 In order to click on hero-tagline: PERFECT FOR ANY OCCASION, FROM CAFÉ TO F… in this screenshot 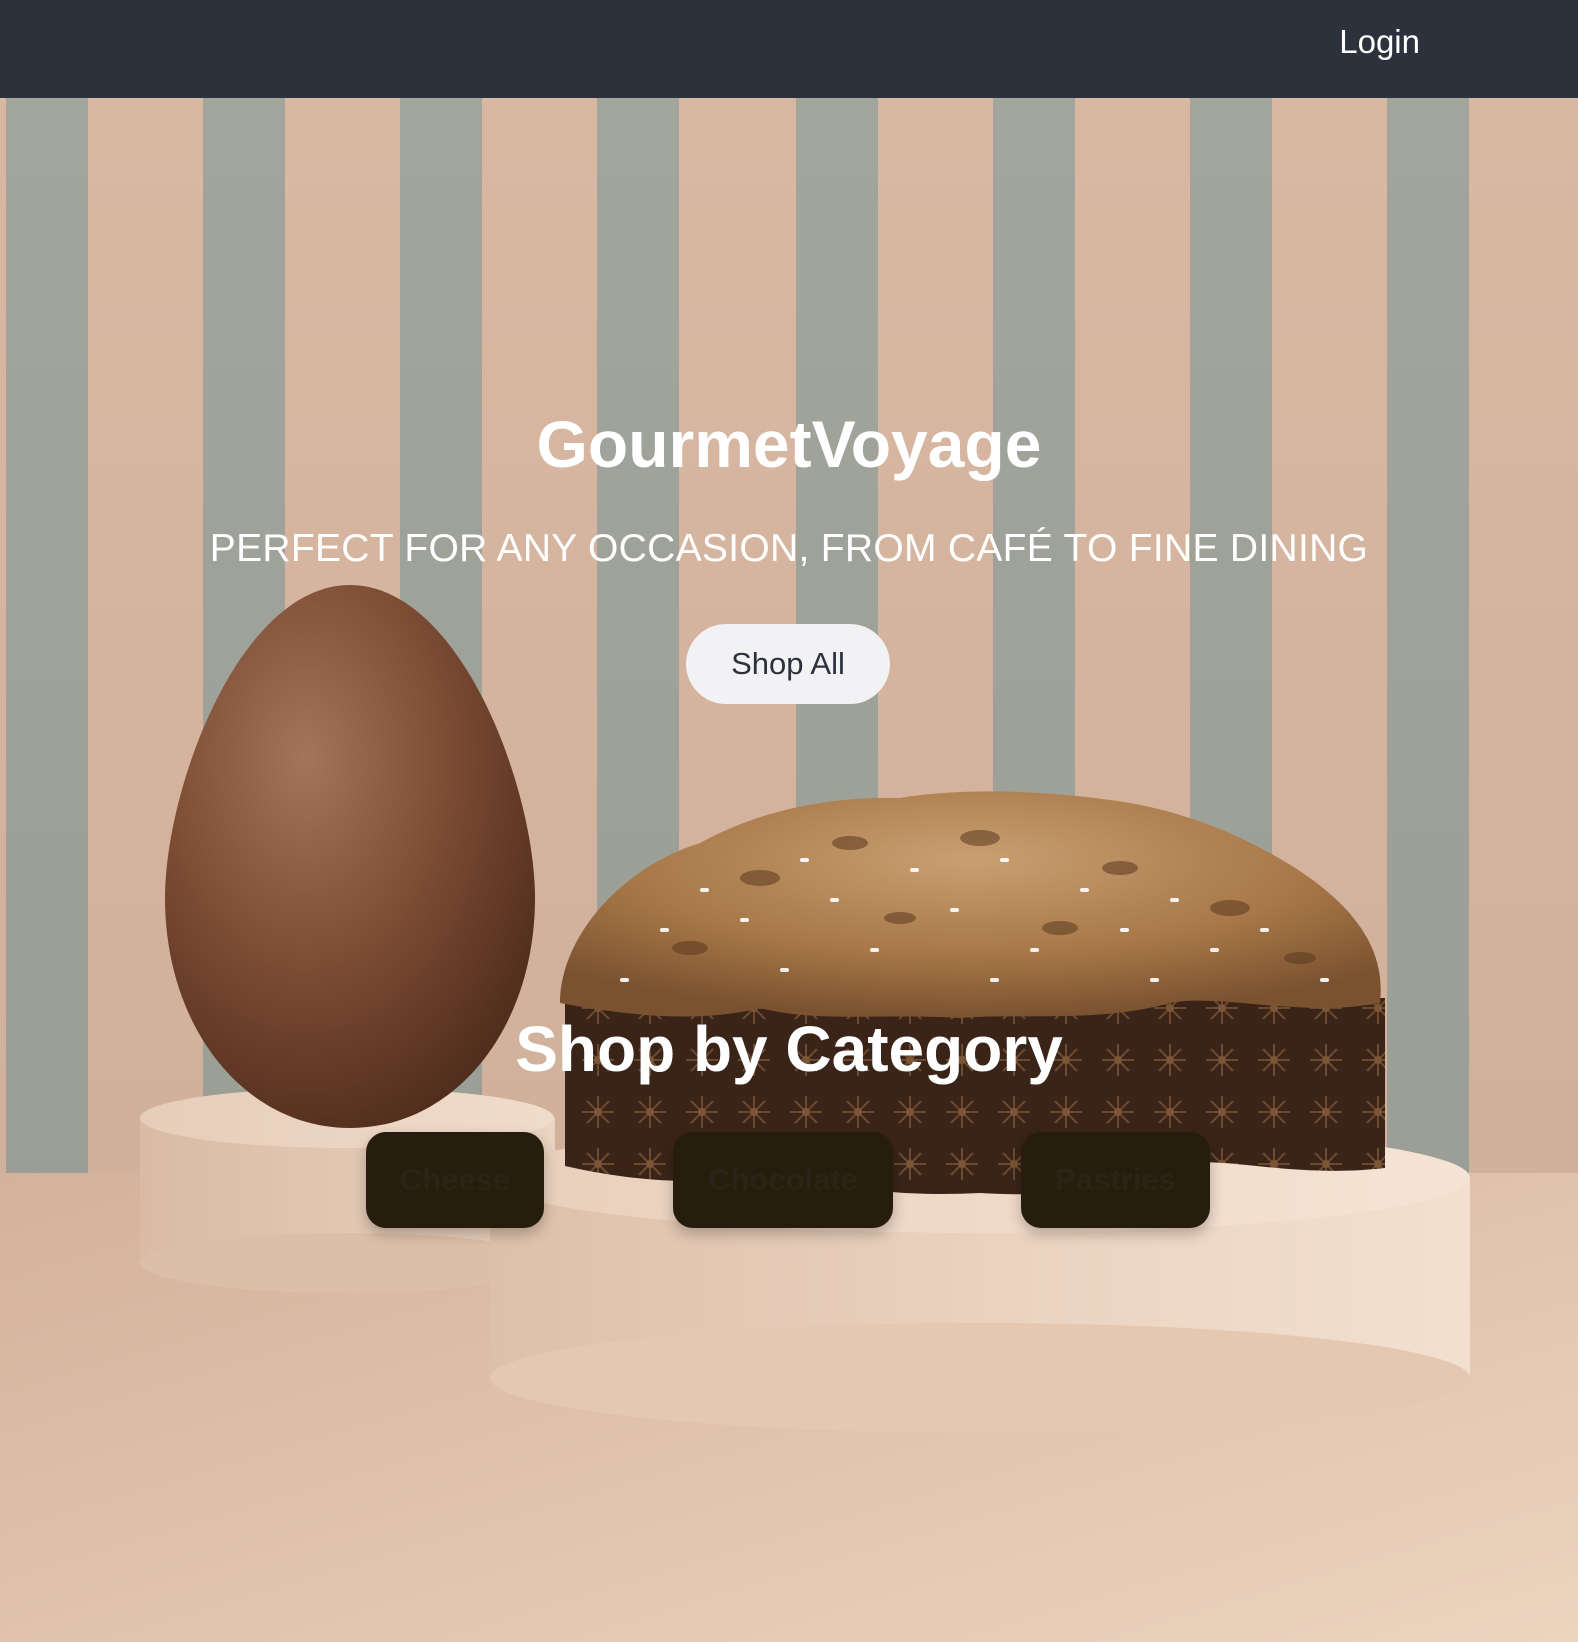, I will do `click(789, 548)`.